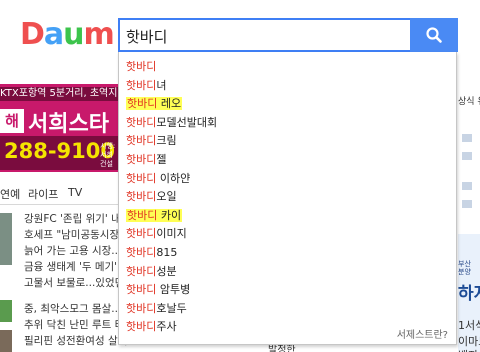  Describe the element at coordinates (287, 86) in the screenshot. I see `suggestion-item: 핫바디녀` at that location.